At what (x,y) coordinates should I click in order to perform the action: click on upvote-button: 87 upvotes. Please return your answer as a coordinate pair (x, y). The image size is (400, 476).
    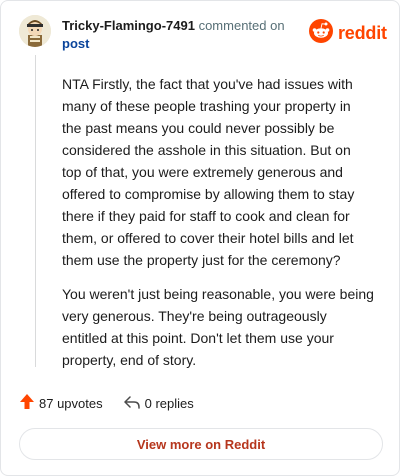
    Looking at the image, I should click on (61, 403).